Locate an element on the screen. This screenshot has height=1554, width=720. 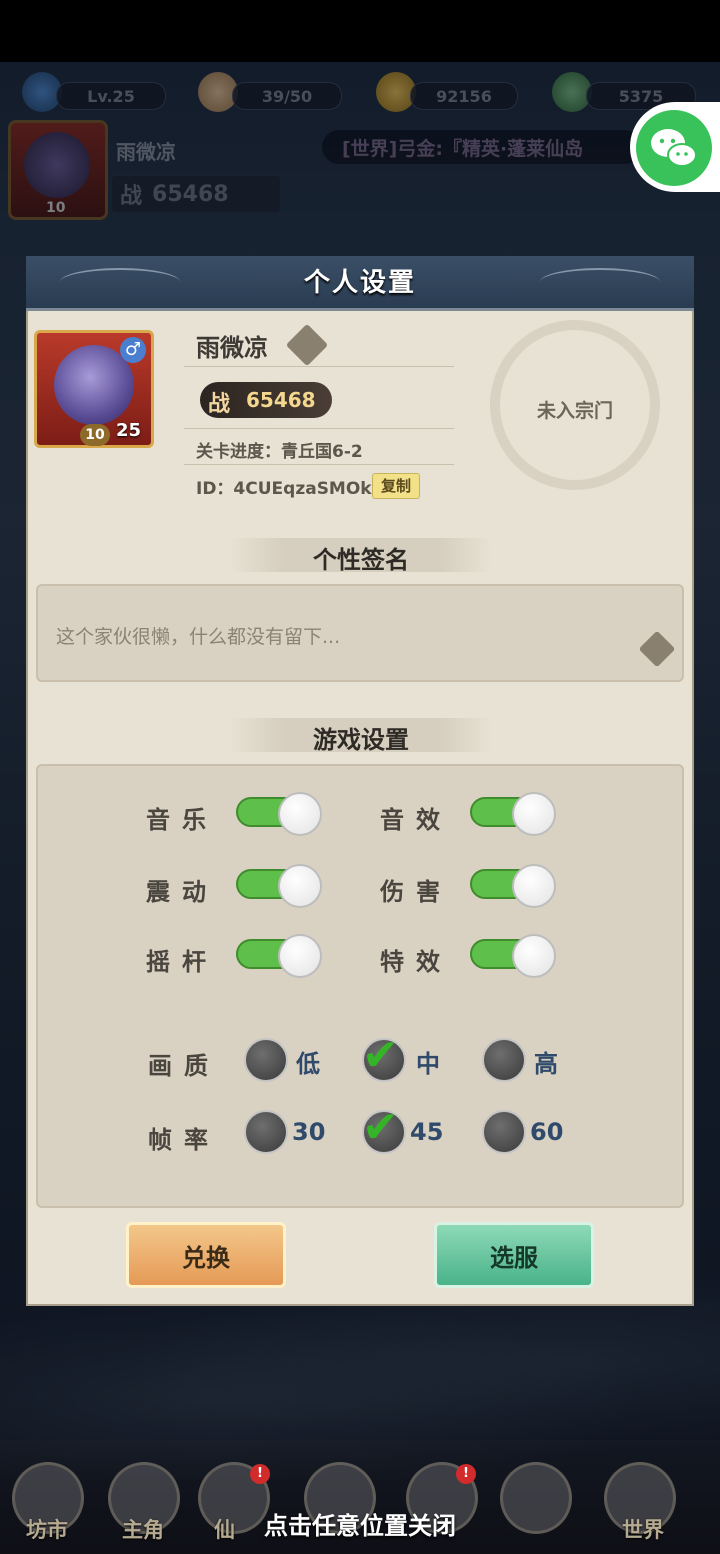
settings-section-title: 游戏设置 is located at coordinates (361, 740).